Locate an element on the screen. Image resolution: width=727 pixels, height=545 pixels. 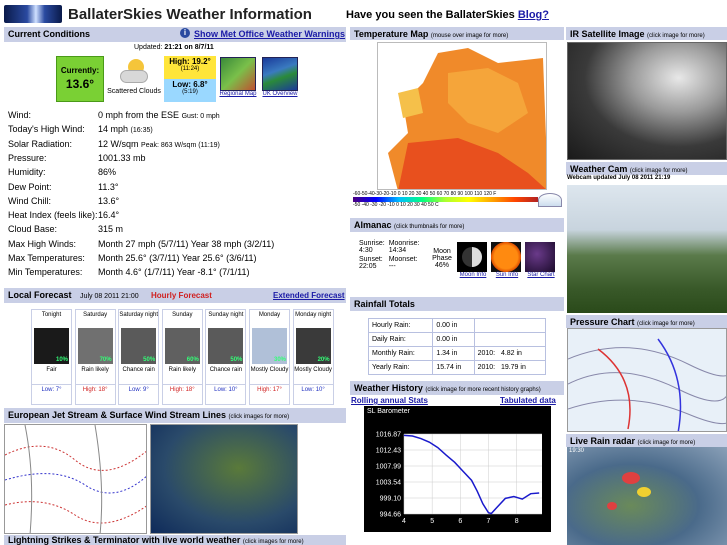
forecast-day: Saturday 70% Rain likely High: 18° is located at coordinates (95, 357).